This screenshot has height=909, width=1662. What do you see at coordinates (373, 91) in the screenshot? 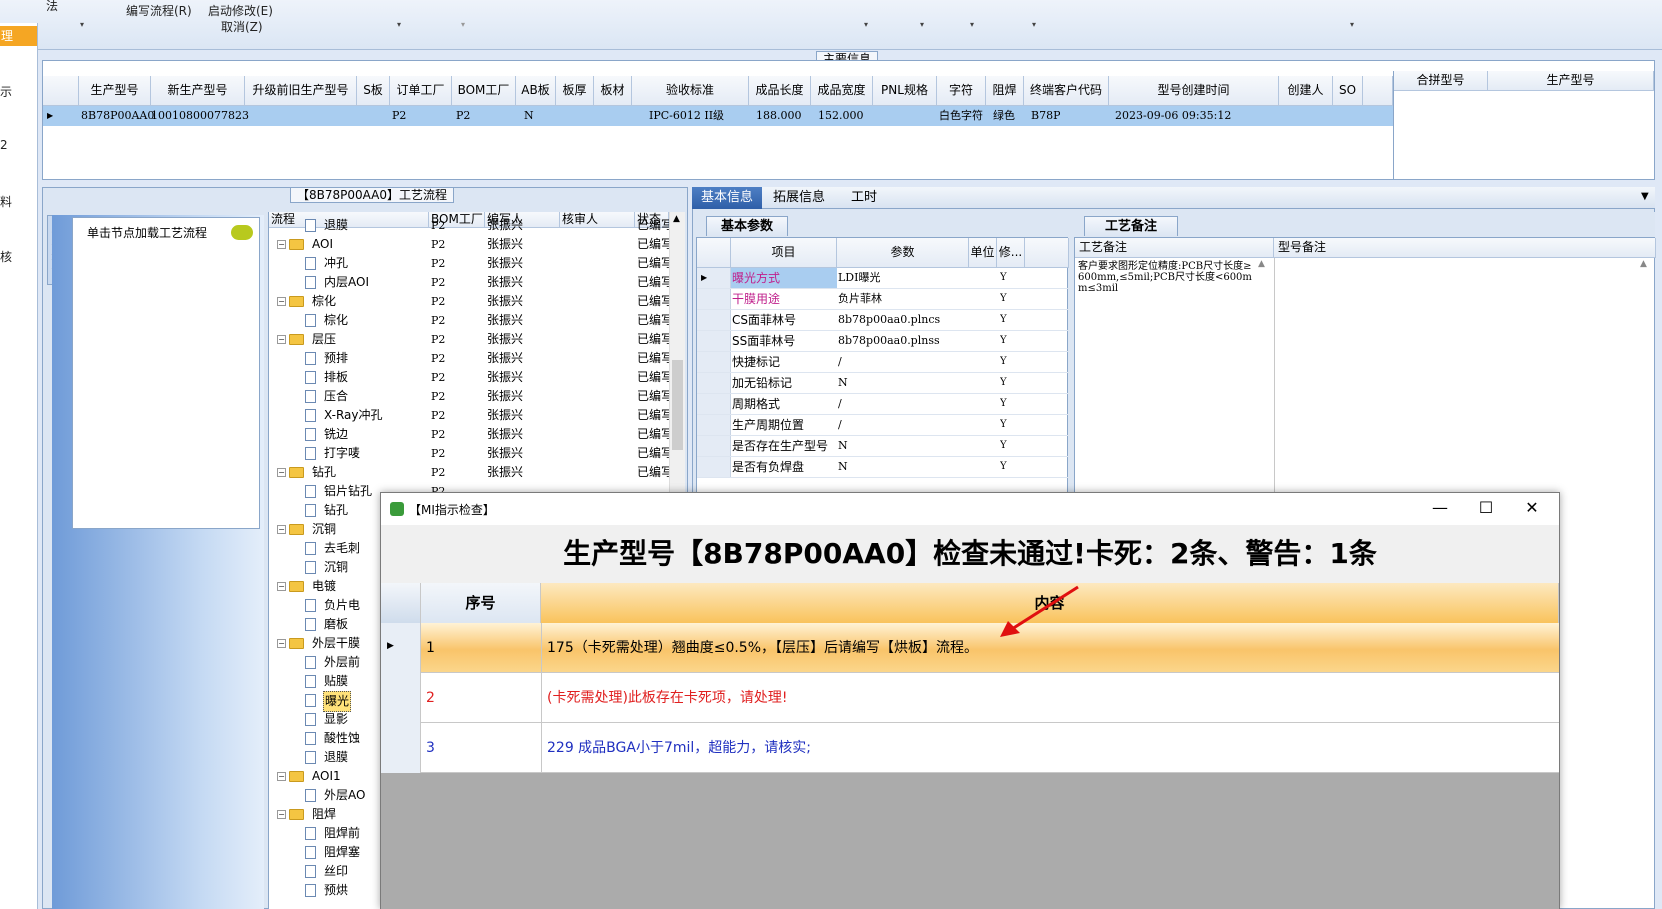
I see `col-header: S板` at bounding box center [373, 91].